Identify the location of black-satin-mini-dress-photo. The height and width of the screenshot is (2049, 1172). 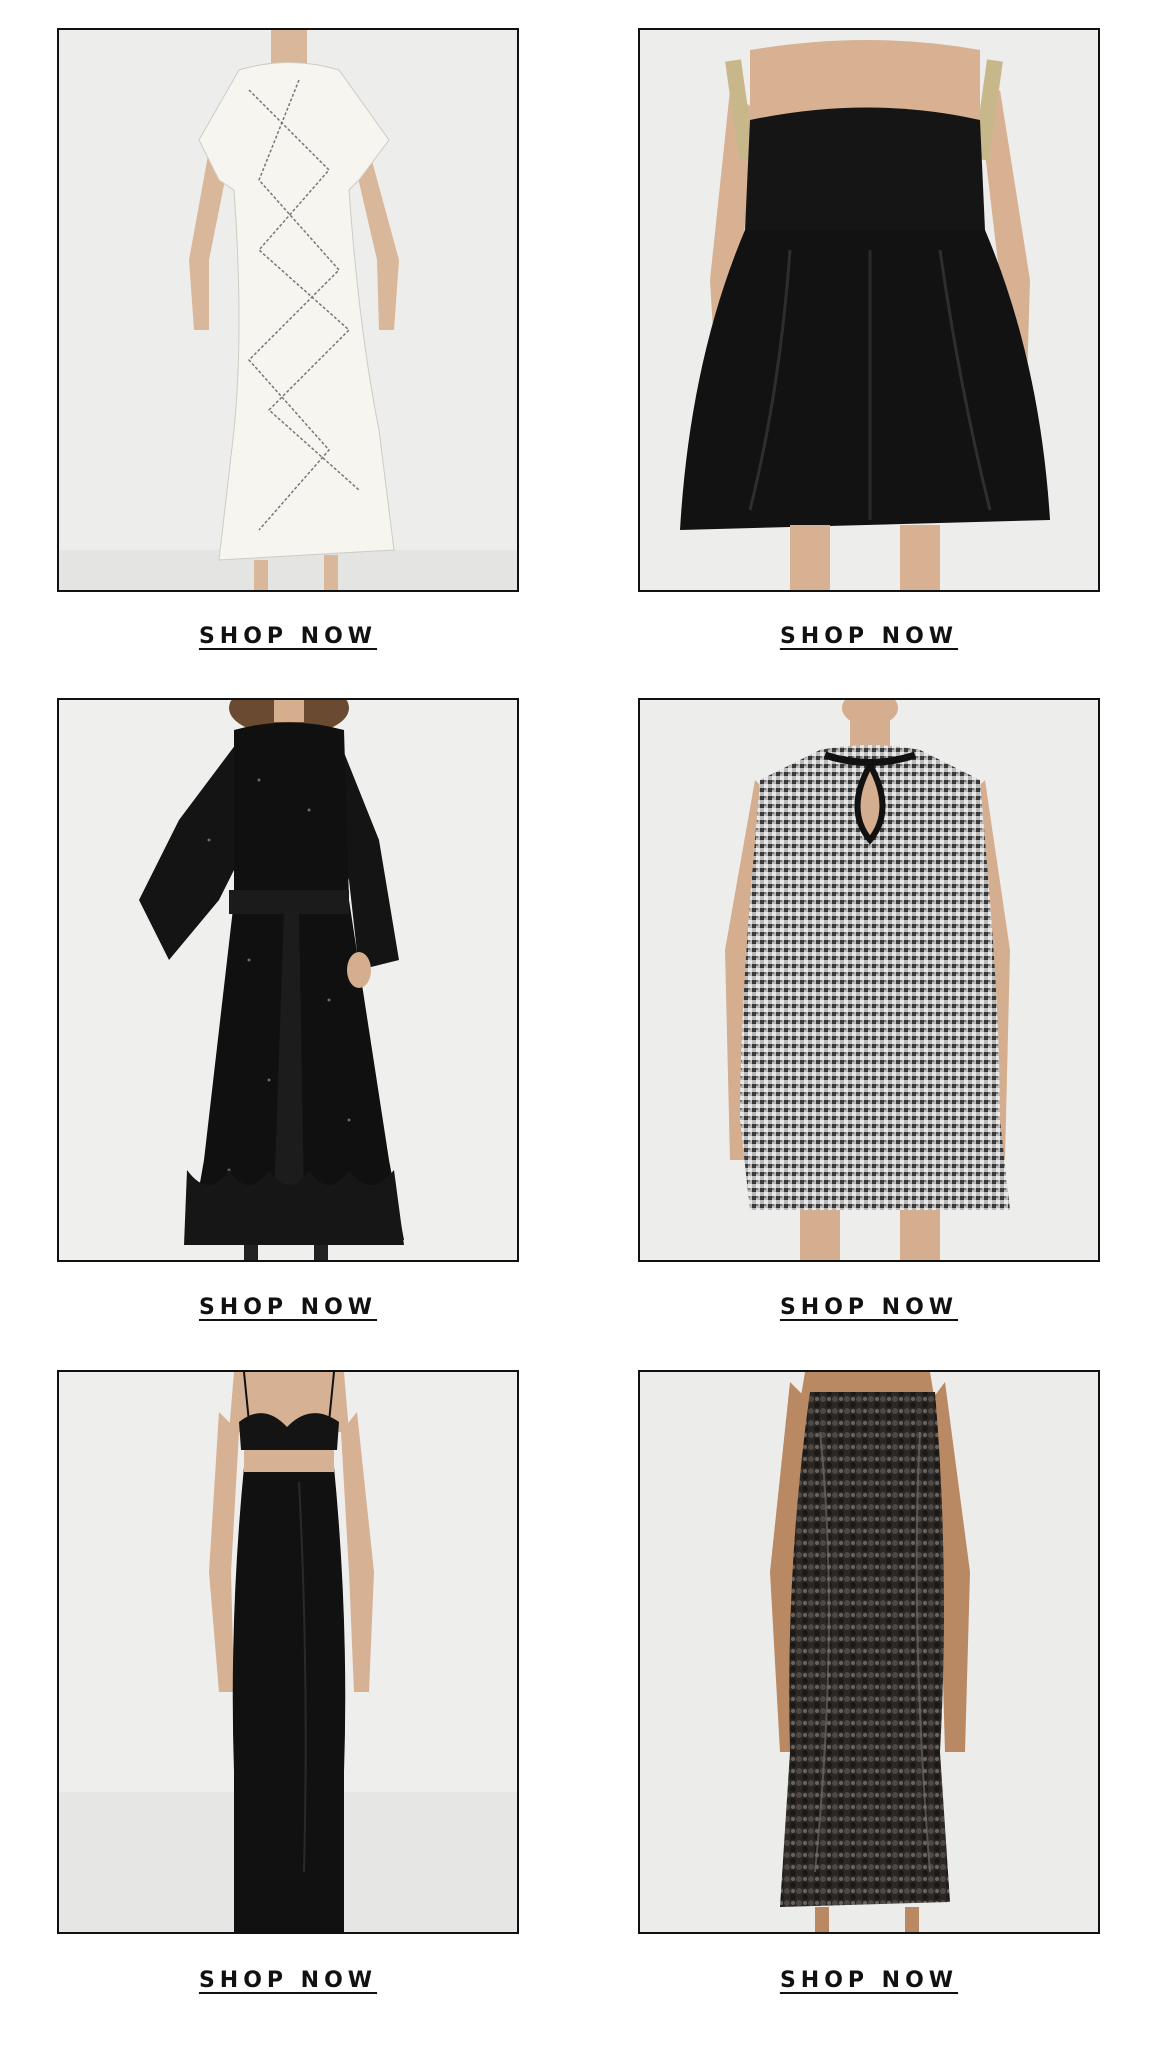
(869, 310).